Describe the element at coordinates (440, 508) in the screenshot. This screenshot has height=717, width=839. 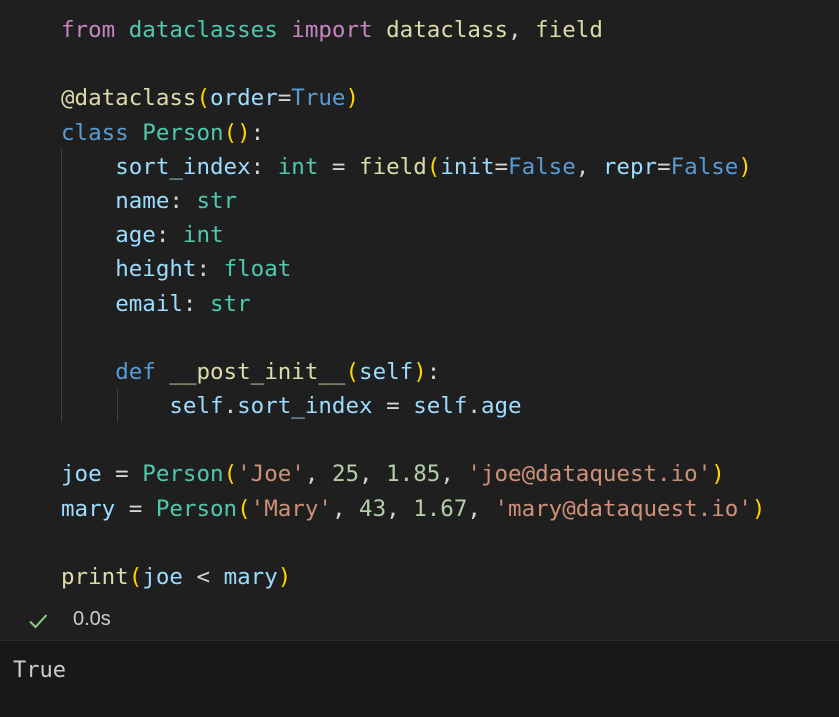
I see `code-token: 1.67` at that location.